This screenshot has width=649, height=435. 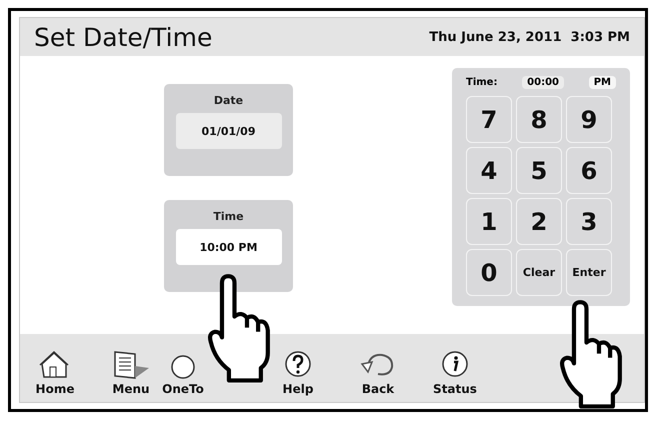 What do you see at coordinates (229, 100) in the screenshot?
I see `field-label: Date` at bounding box center [229, 100].